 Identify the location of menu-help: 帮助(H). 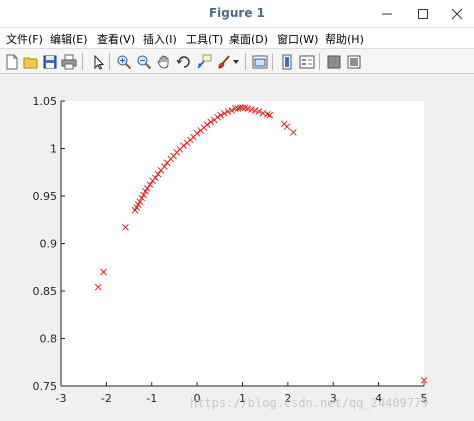
(344, 39).